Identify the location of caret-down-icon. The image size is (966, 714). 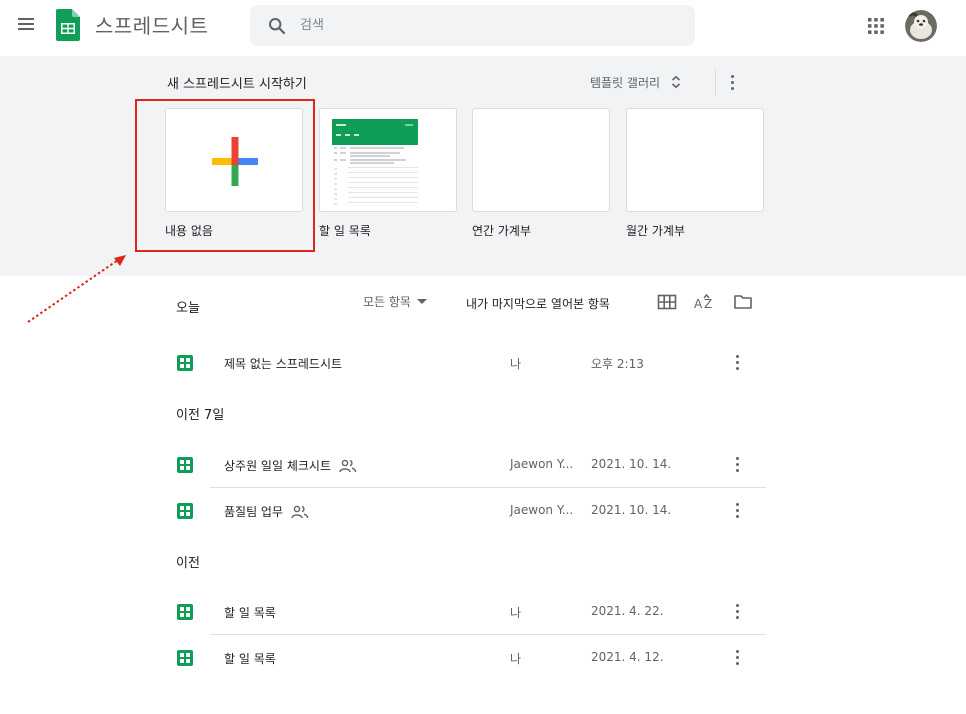
(421, 301).